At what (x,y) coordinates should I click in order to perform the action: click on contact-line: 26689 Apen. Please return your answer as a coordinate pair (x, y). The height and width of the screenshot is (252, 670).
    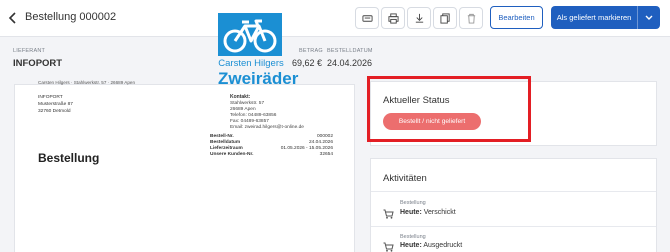
    Looking at the image, I should click on (243, 109).